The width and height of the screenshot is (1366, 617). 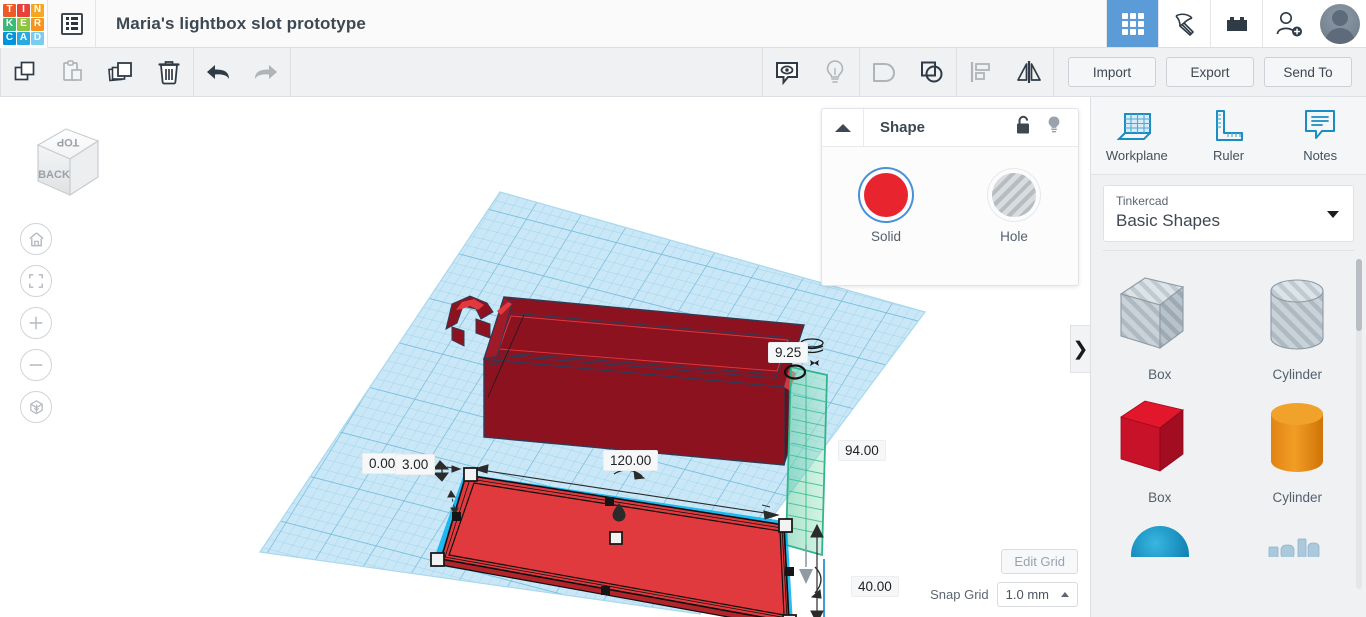 I want to click on align-button, so click(x=981, y=72).